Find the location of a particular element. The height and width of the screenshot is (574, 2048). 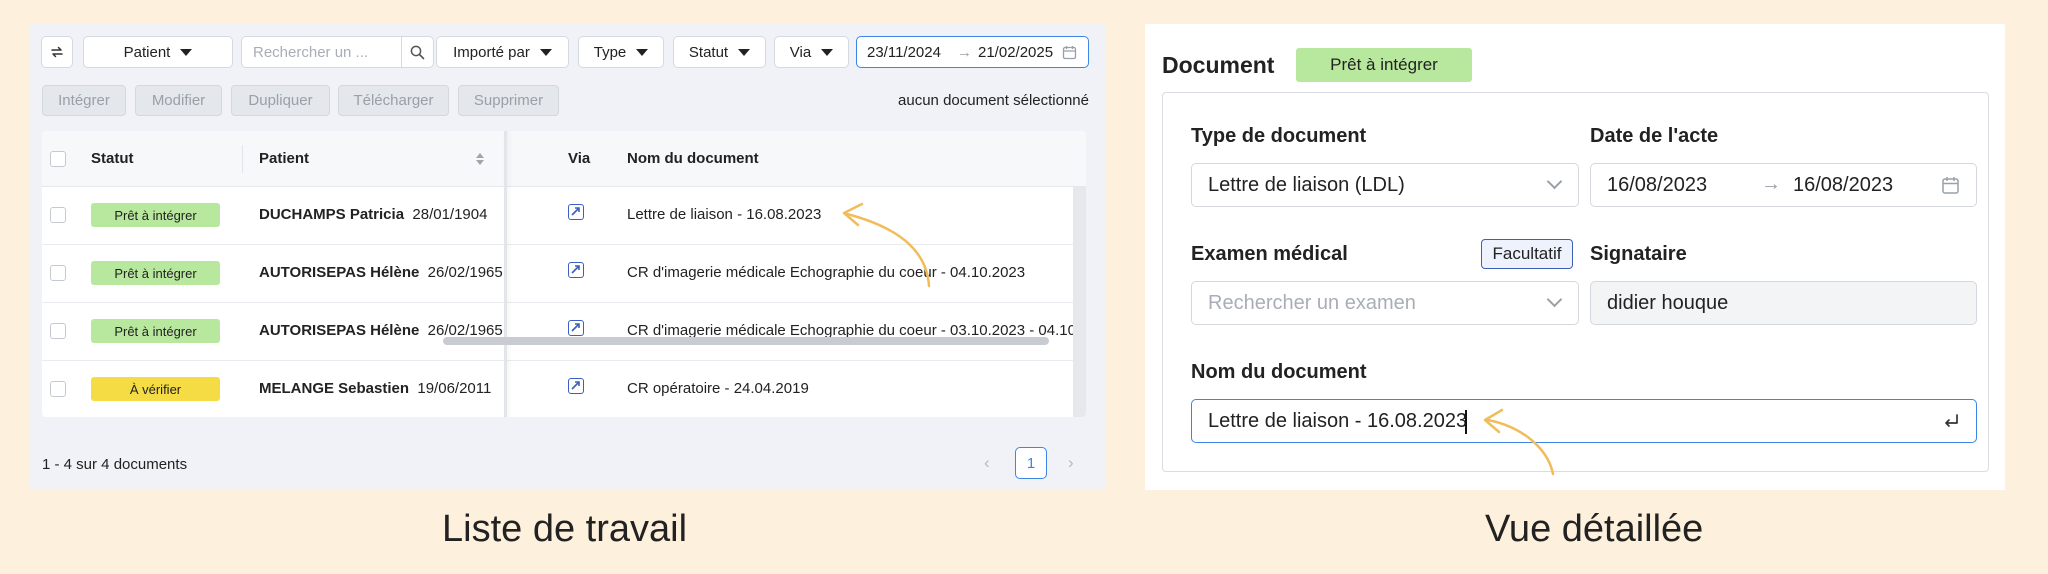

download-button: Télécharger is located at coordinates (393, 100).